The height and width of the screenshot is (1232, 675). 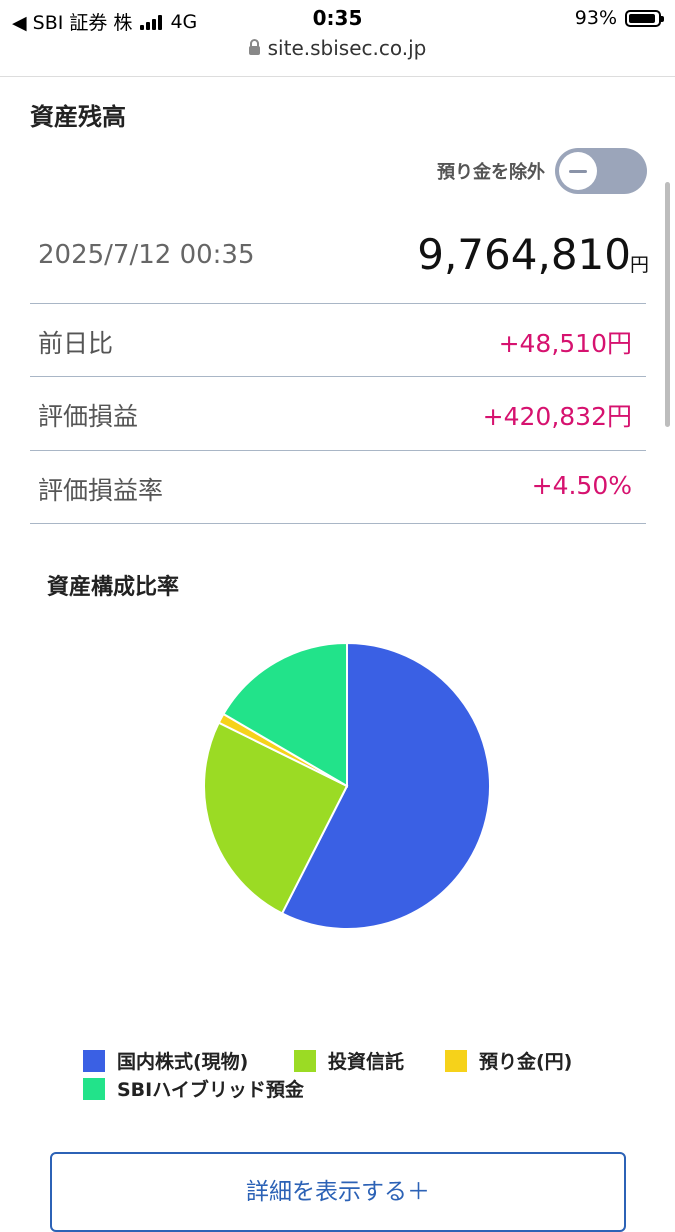 I want to click on minus-icon, so click(x=578, y=171).